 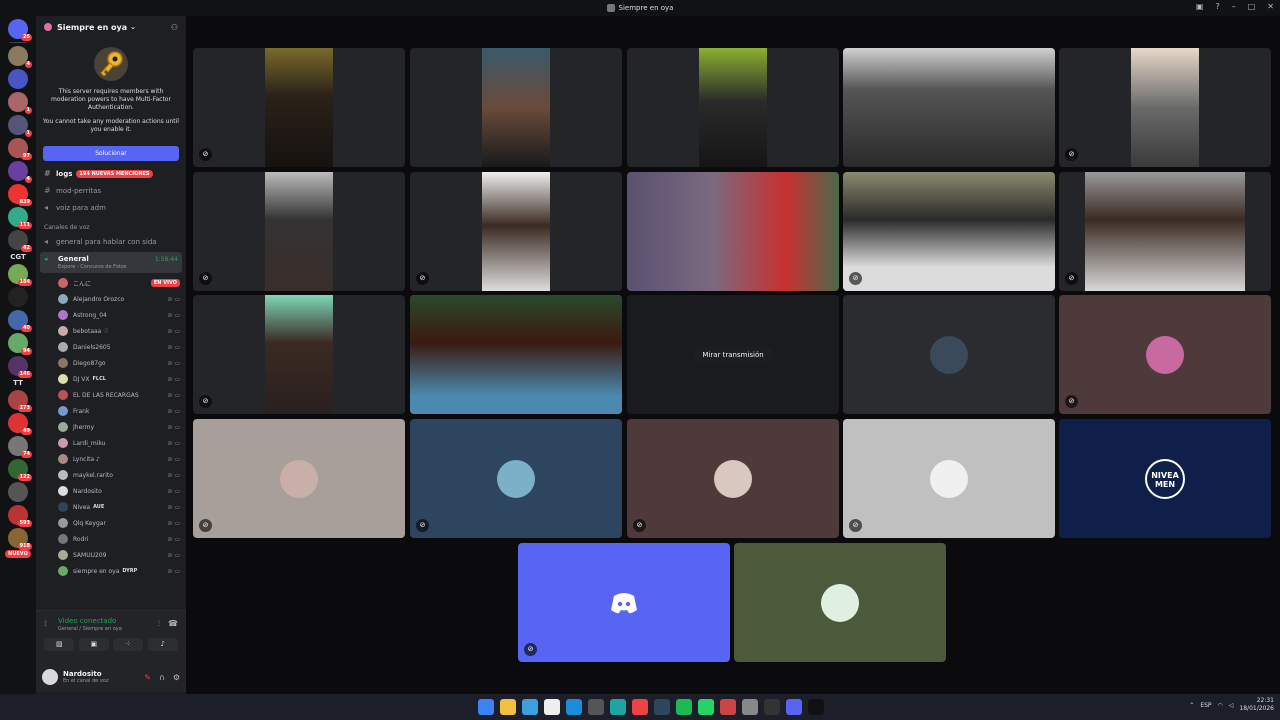 I want to click on server-icon: 122, so click(x=20, y=470).